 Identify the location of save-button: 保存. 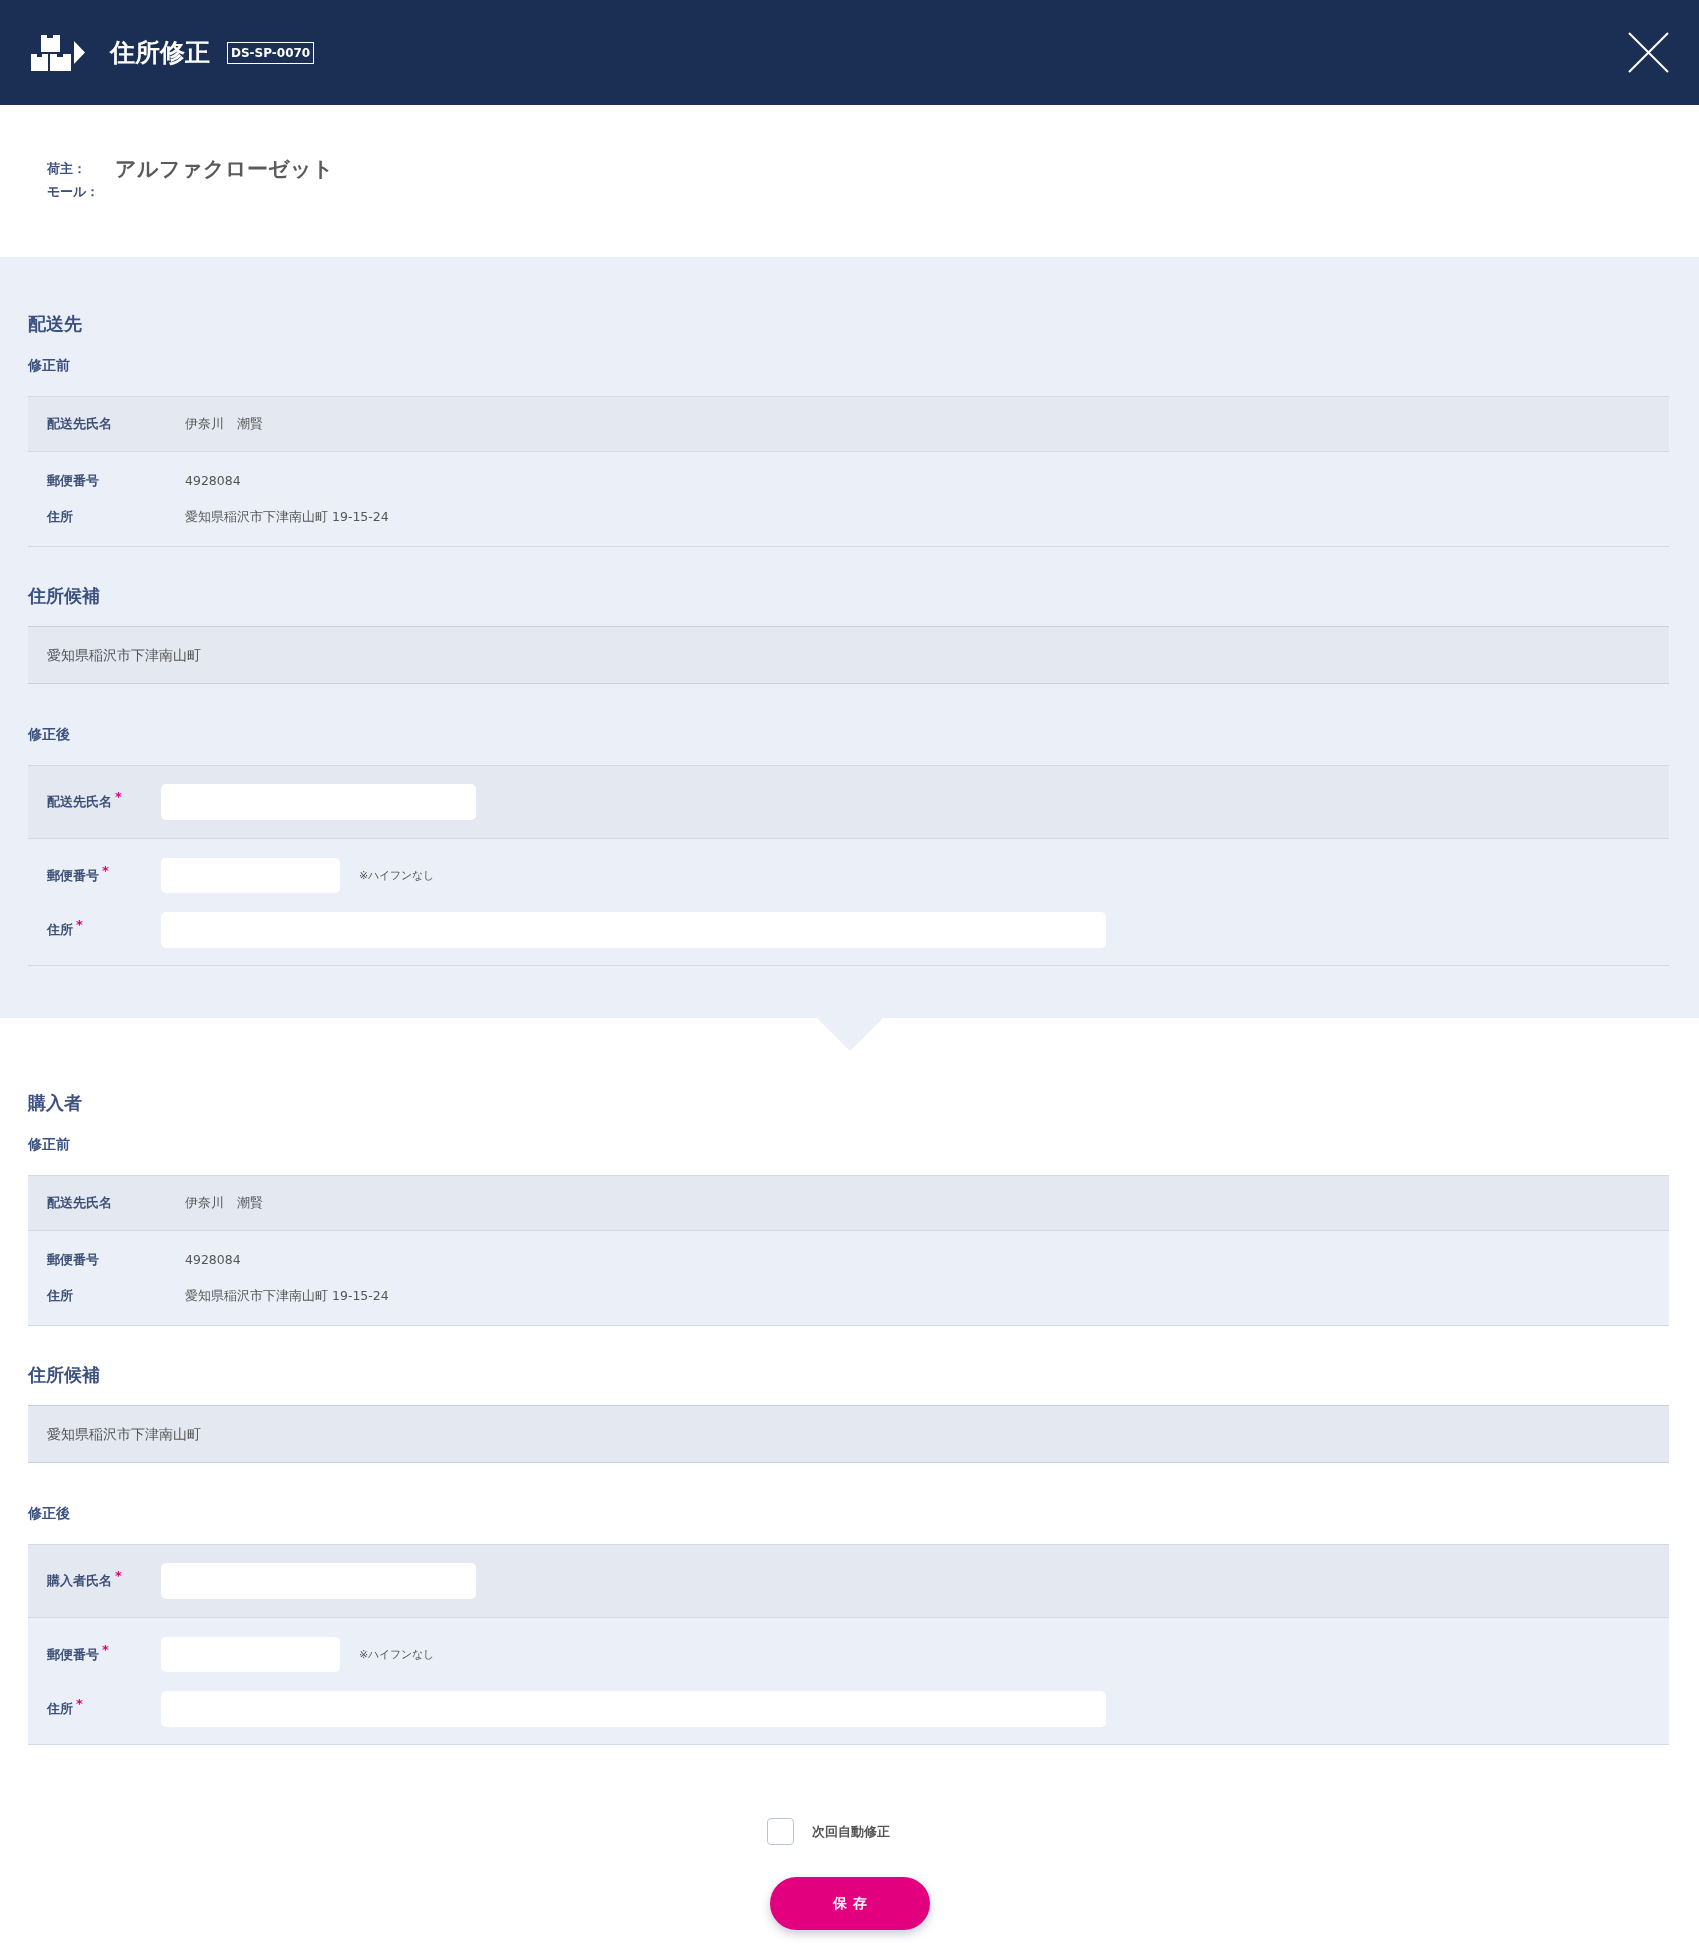
(849, 1903).